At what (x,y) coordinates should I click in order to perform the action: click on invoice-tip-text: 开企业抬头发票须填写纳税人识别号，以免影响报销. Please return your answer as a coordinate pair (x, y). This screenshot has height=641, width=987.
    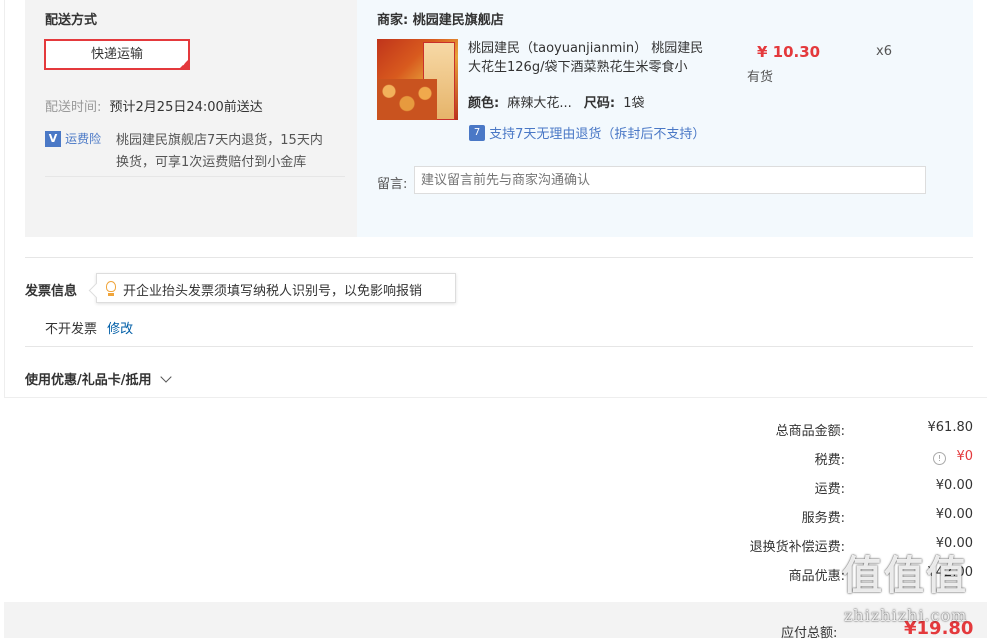
    Looking at the image, I should click on (273, 291).